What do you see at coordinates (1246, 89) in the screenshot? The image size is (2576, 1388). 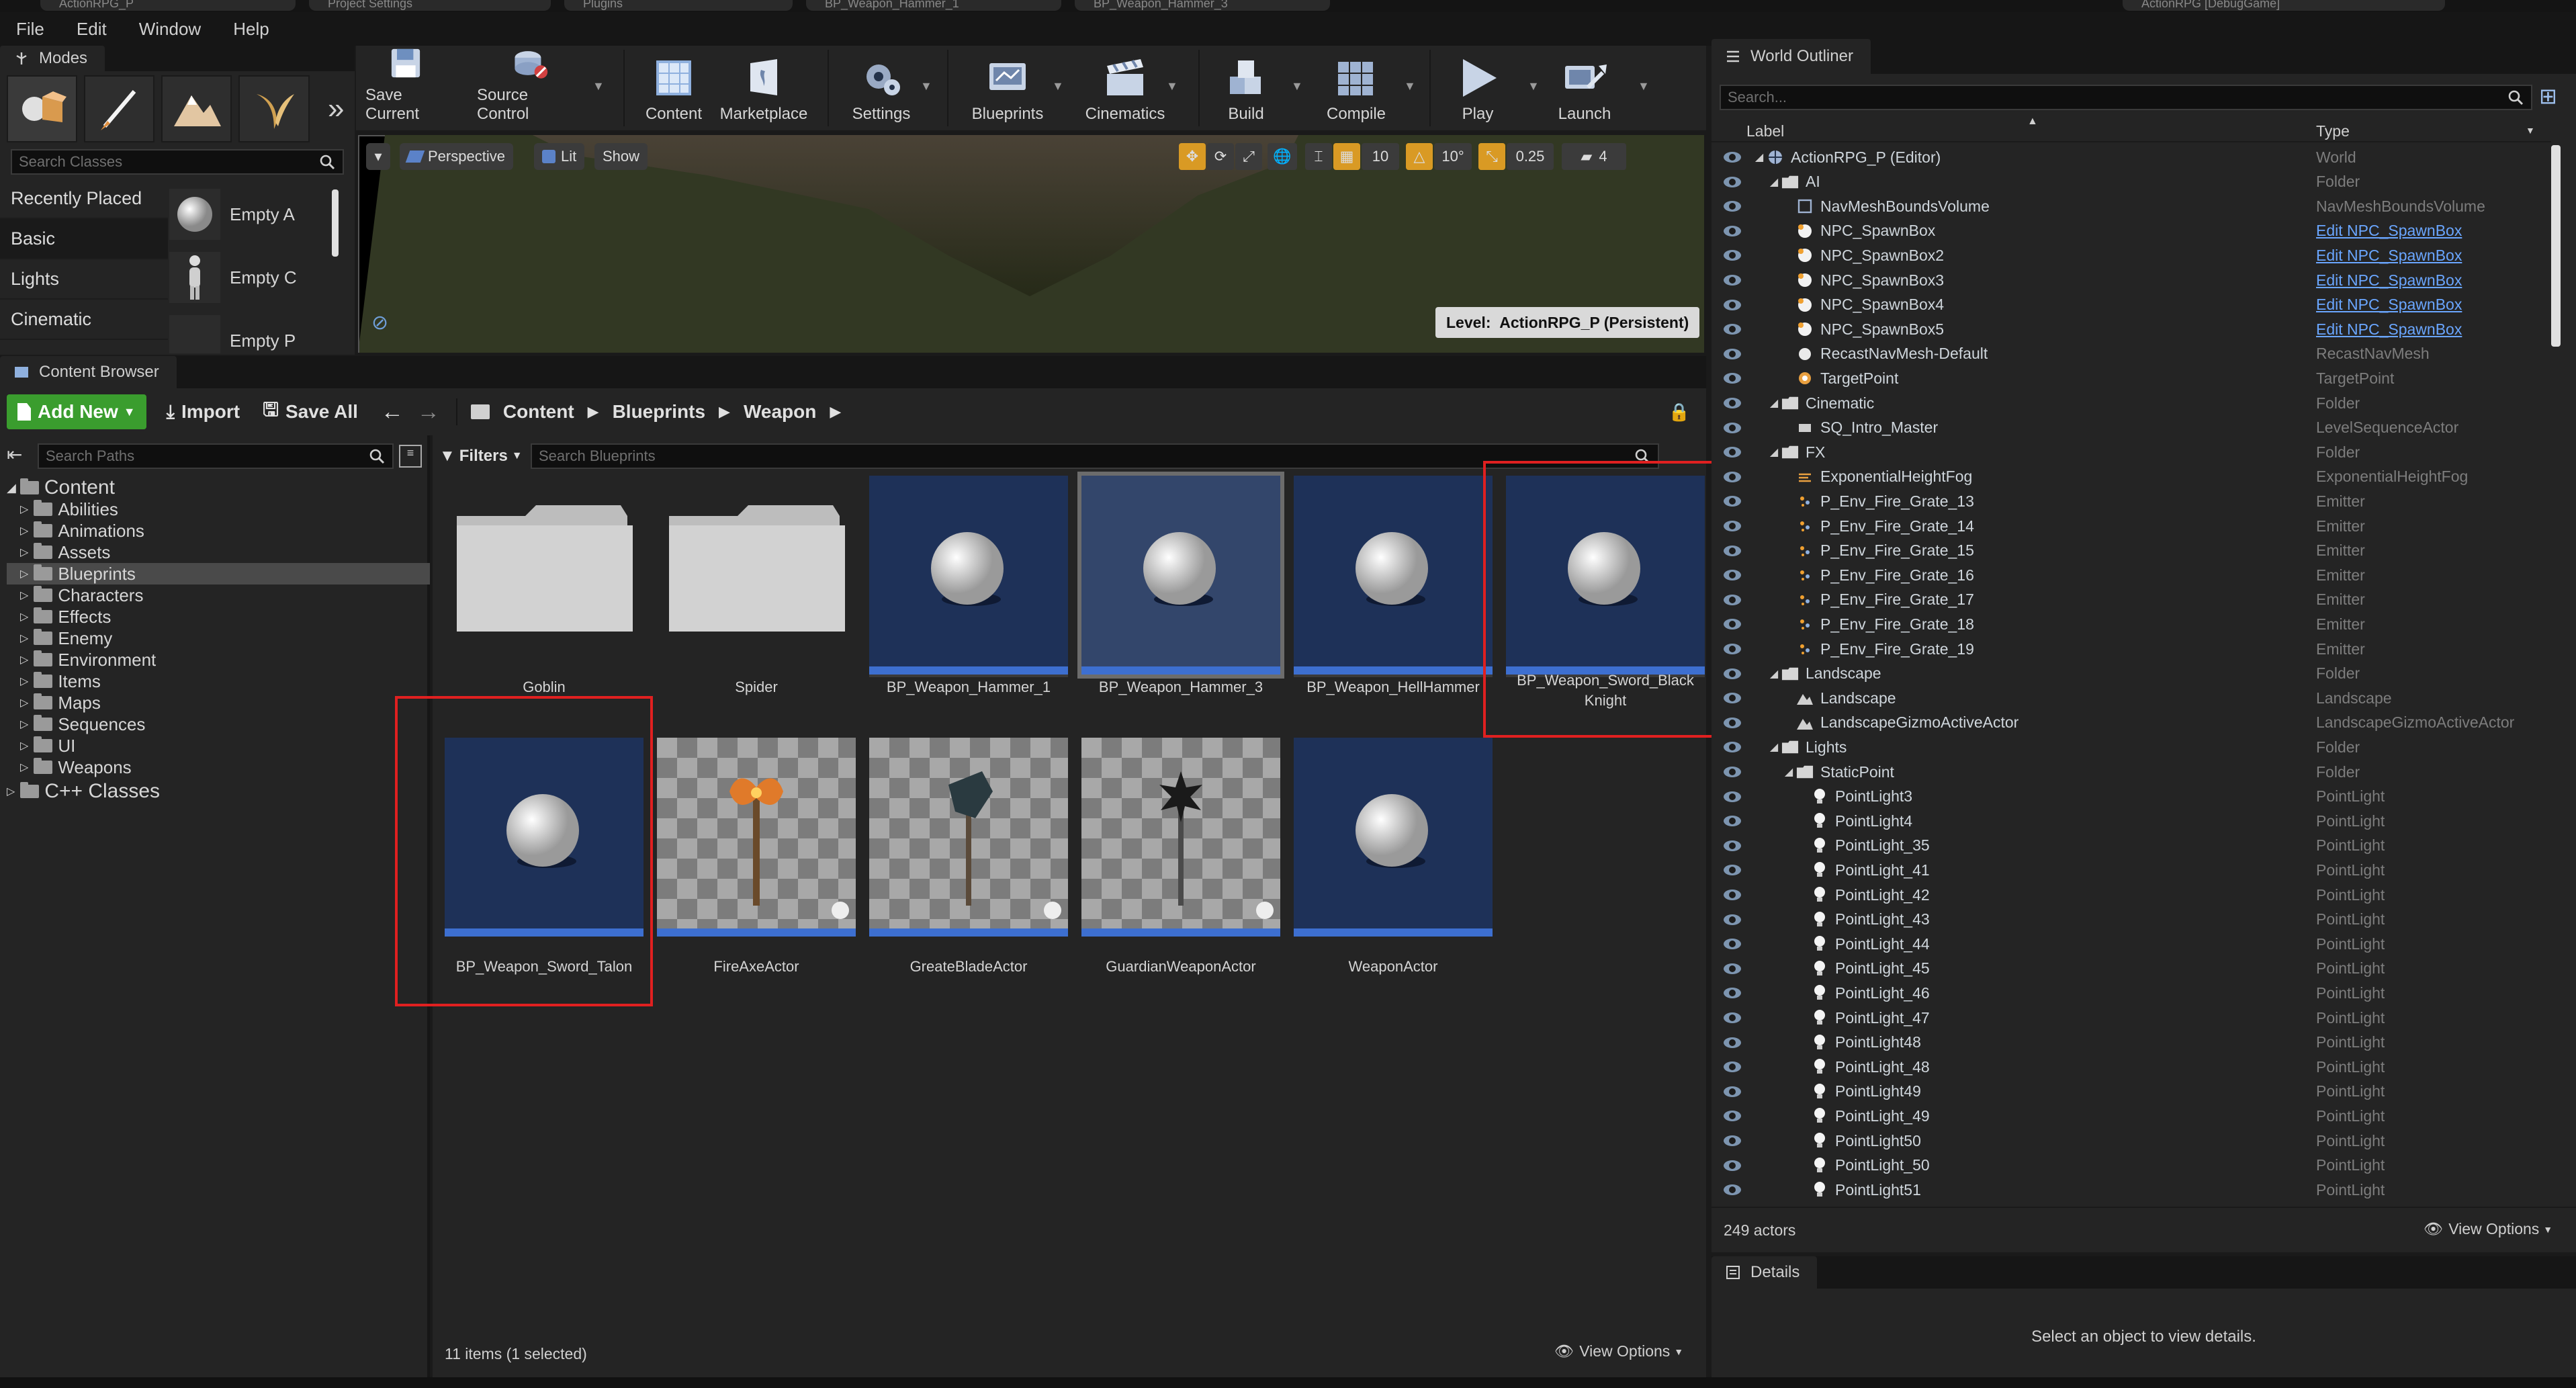 I see `build-button: Build` at bounding box center [1246, 89].